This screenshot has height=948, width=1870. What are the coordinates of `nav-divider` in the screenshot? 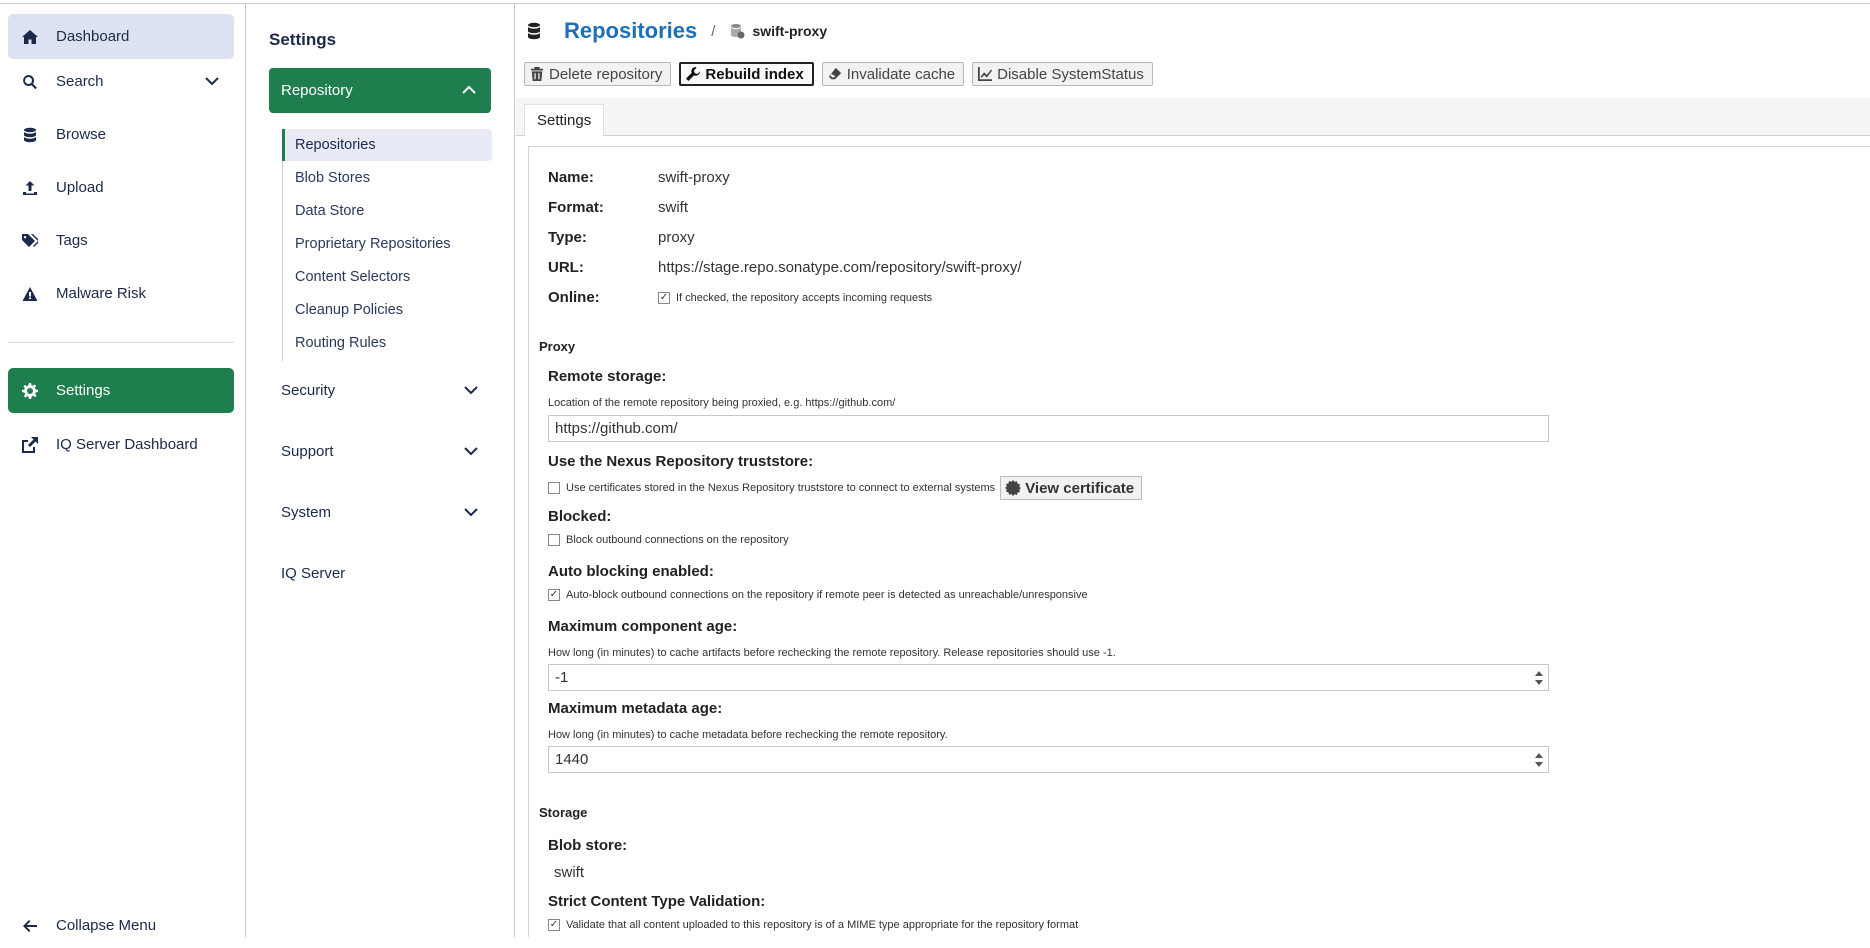 It's located at (121, 342).